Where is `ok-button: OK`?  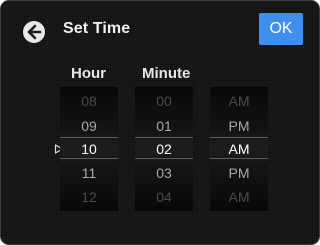
ok-button: OK is located at coordinates (281, 29).